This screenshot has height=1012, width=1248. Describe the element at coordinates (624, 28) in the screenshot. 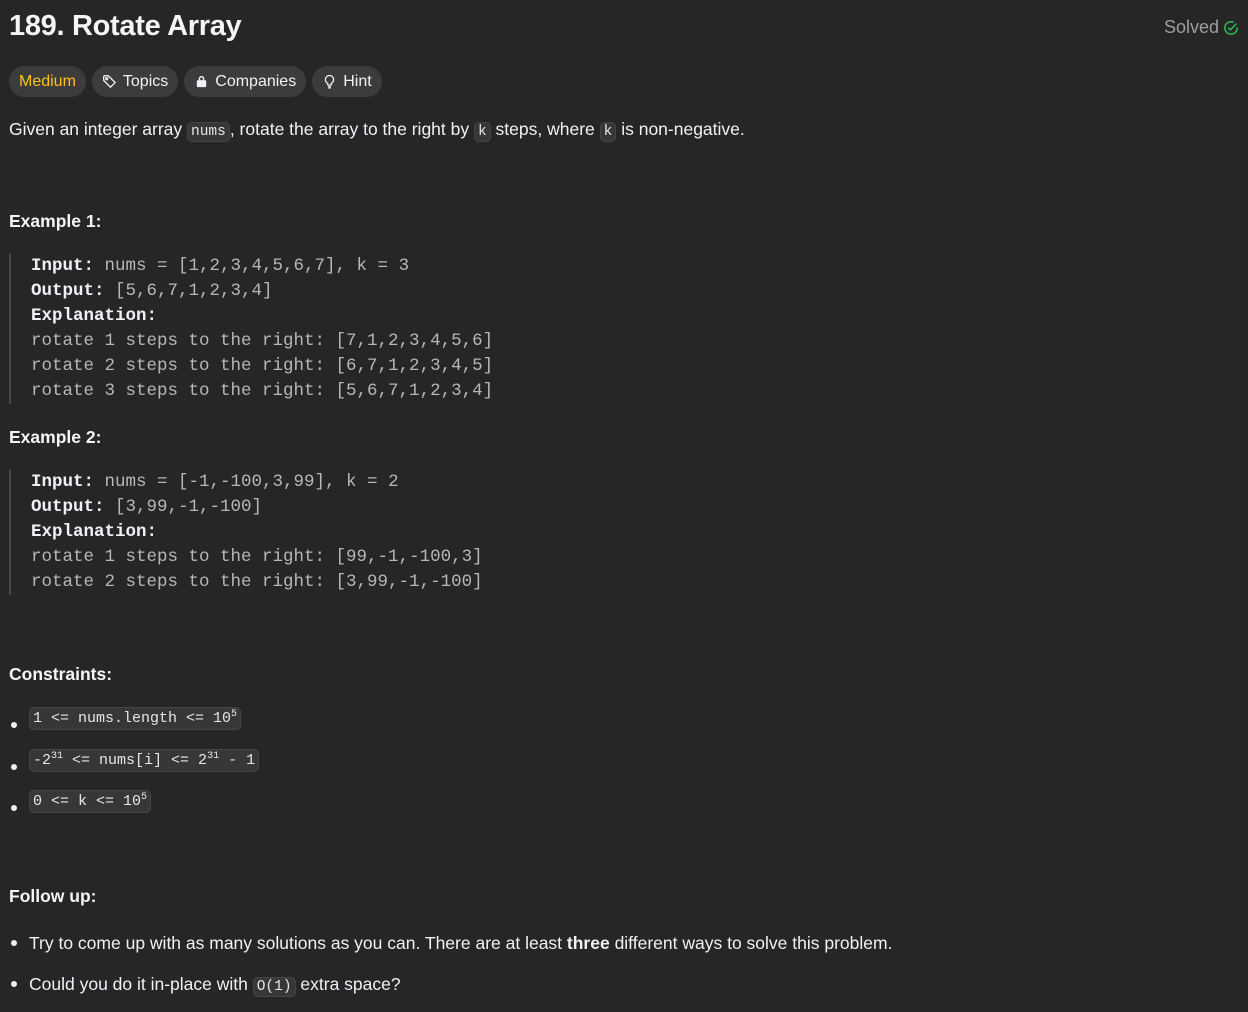

I see `problem-header: 189. Rotate Array Solved` at that location.